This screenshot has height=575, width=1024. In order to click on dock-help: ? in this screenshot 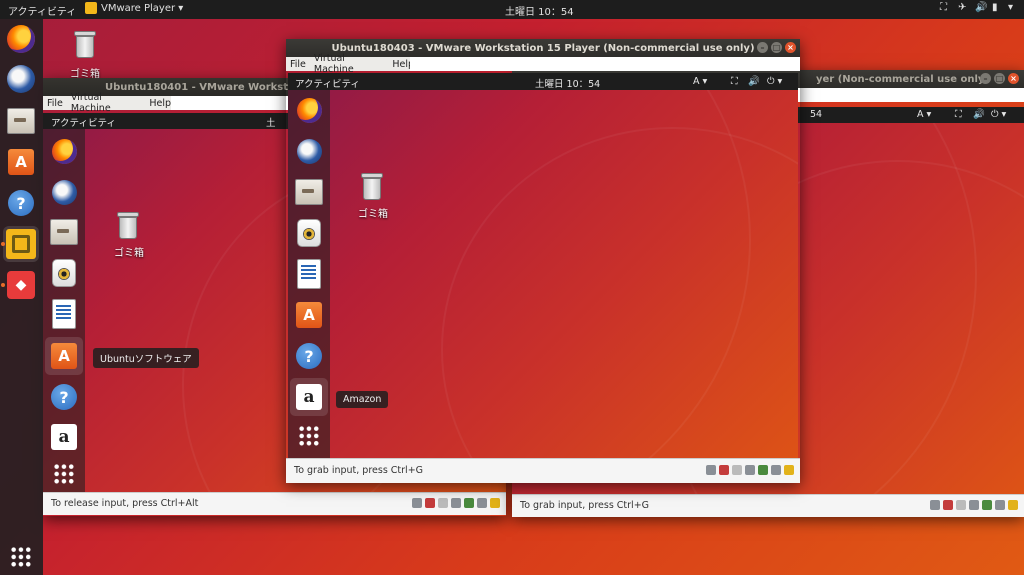, I will do `click(21, 203)`.